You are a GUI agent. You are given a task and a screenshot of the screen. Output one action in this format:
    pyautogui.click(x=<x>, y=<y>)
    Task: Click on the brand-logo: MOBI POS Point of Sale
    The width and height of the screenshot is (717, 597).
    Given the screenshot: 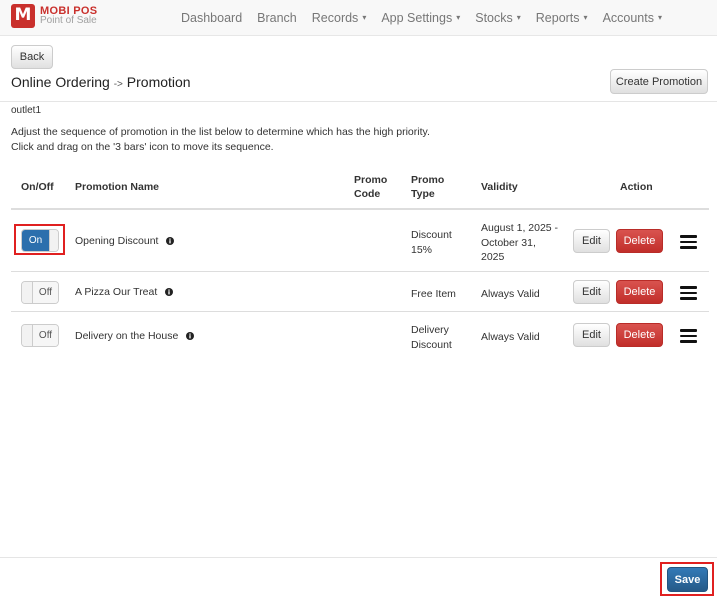 What is the action you would take?
    pyautogui.click(x=54, y=16)
    